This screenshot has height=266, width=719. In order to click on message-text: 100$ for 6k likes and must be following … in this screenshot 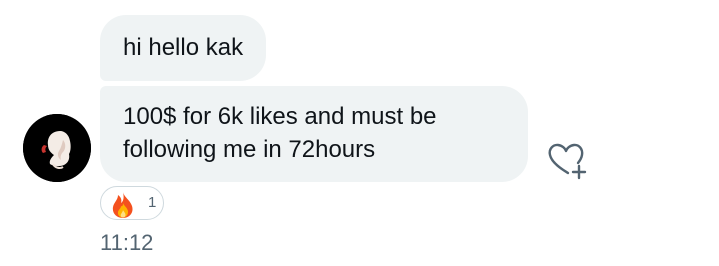, I will do `click(280, 133)`.